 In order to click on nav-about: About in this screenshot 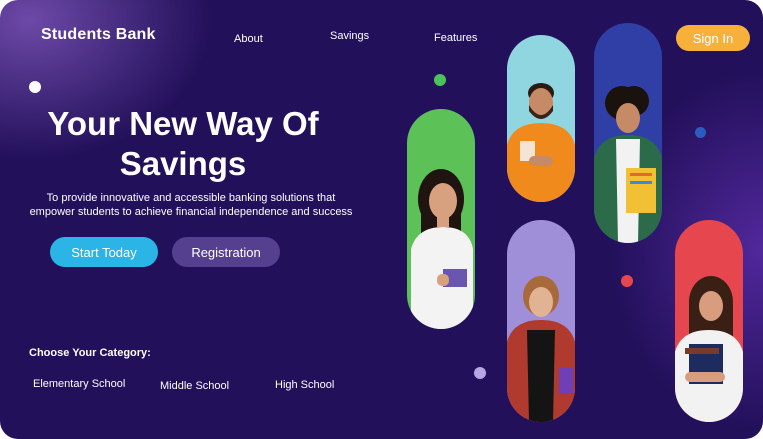, I will do `click(248, 39)`.